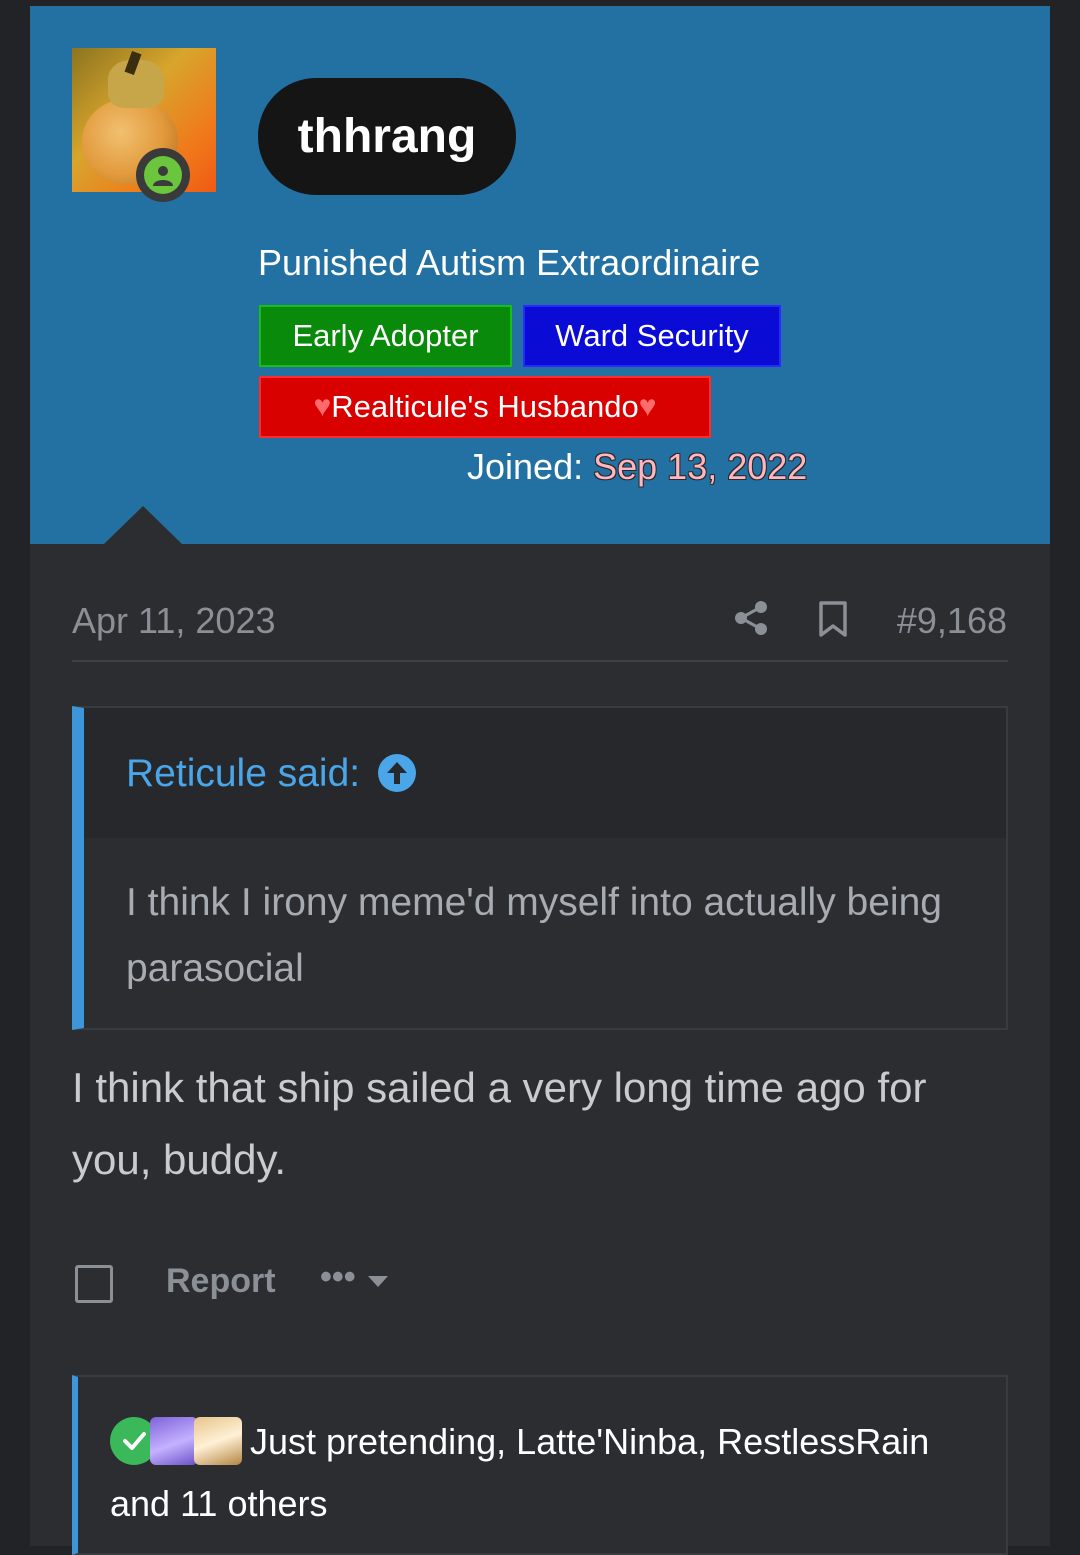 The width and height of the screenshot is (1080, 1555). I want to click on banner-label: Realticule's Husbando, so click(485, 406).